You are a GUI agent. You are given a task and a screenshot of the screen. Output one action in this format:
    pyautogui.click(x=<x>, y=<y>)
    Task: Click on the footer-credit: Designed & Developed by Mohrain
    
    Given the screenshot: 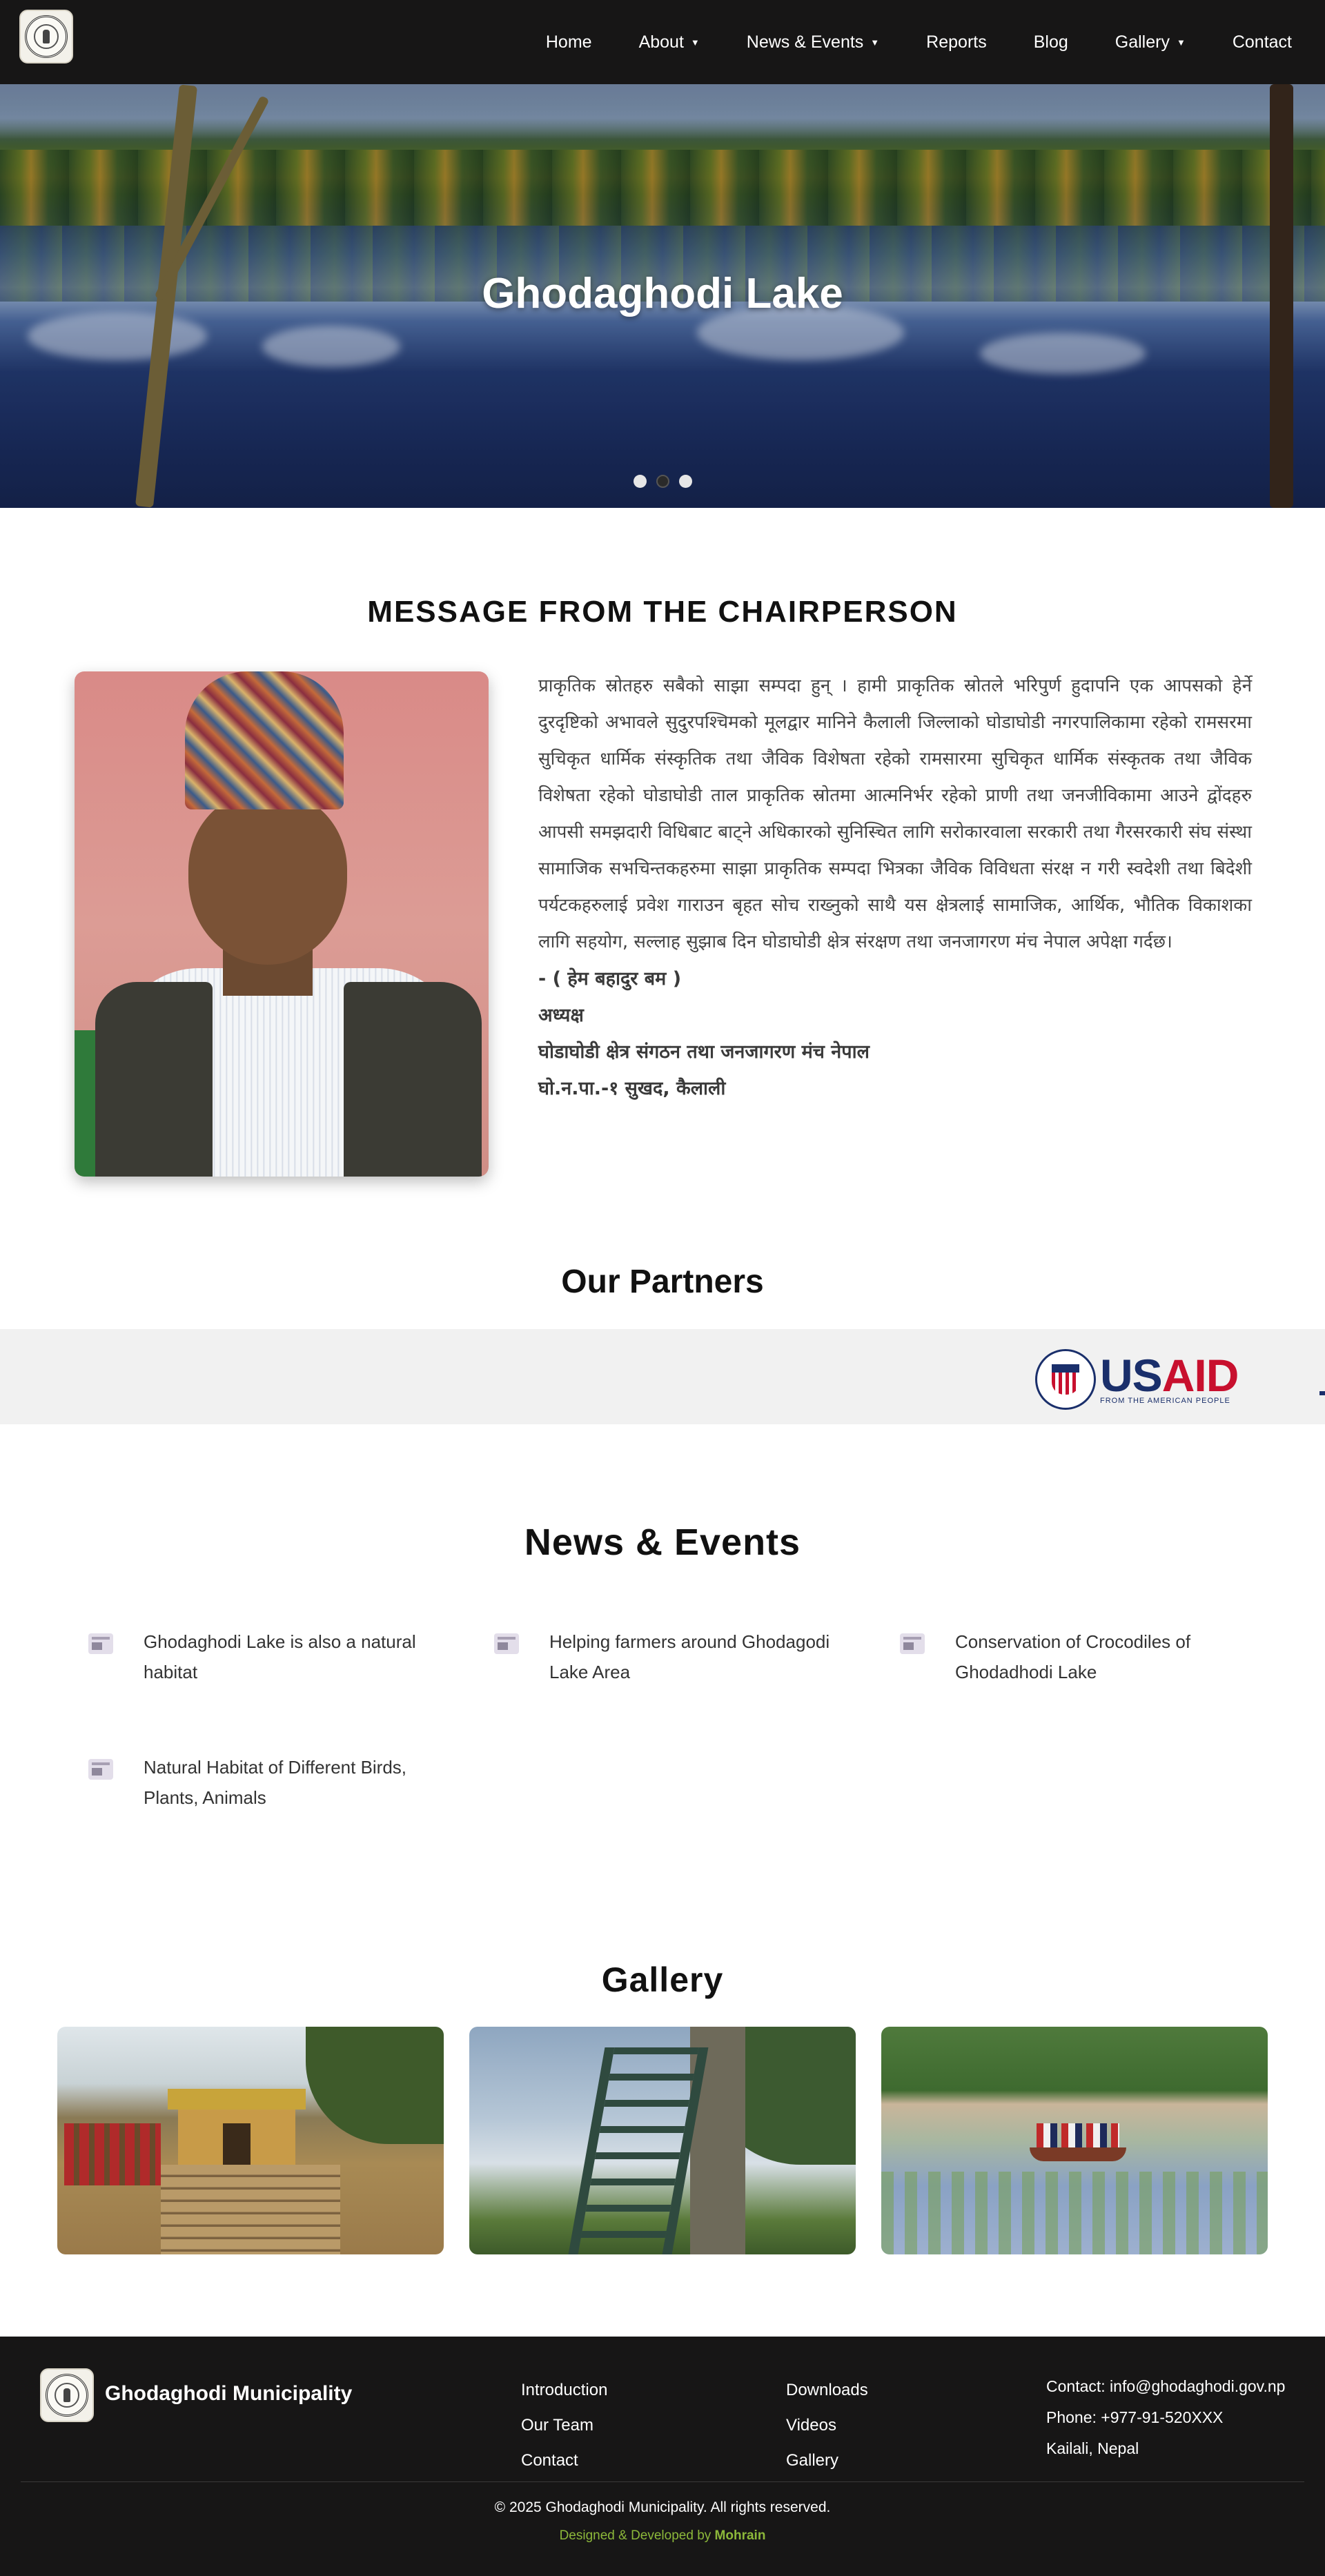 What is the action you would take?
    pyautogui.click(x=662, y=2536)
    